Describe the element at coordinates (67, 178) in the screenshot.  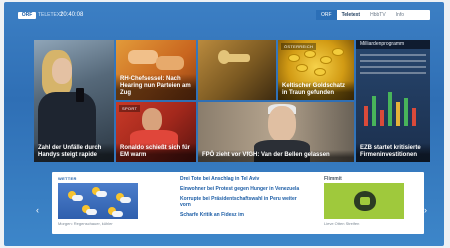
I see `weather-title: WETTER` at that location.